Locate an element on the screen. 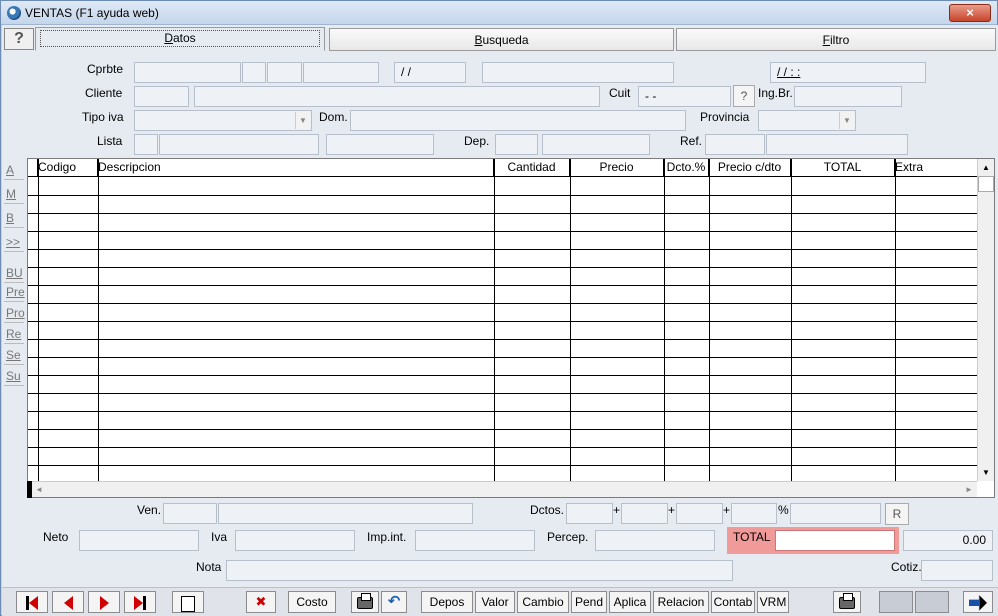  app-logo-icon is located at coordinates (14, 13).